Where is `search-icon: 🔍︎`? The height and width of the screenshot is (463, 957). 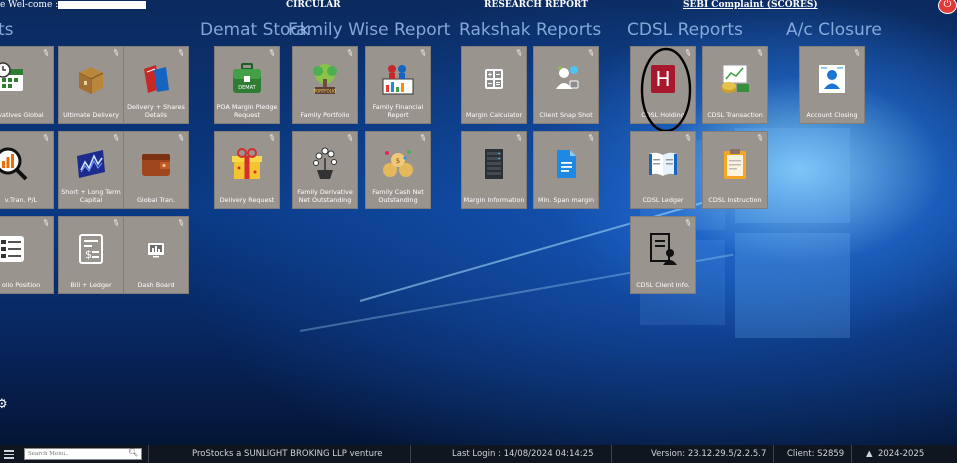 search-icon: 🔍︎ is located at coordinates (133, 452).